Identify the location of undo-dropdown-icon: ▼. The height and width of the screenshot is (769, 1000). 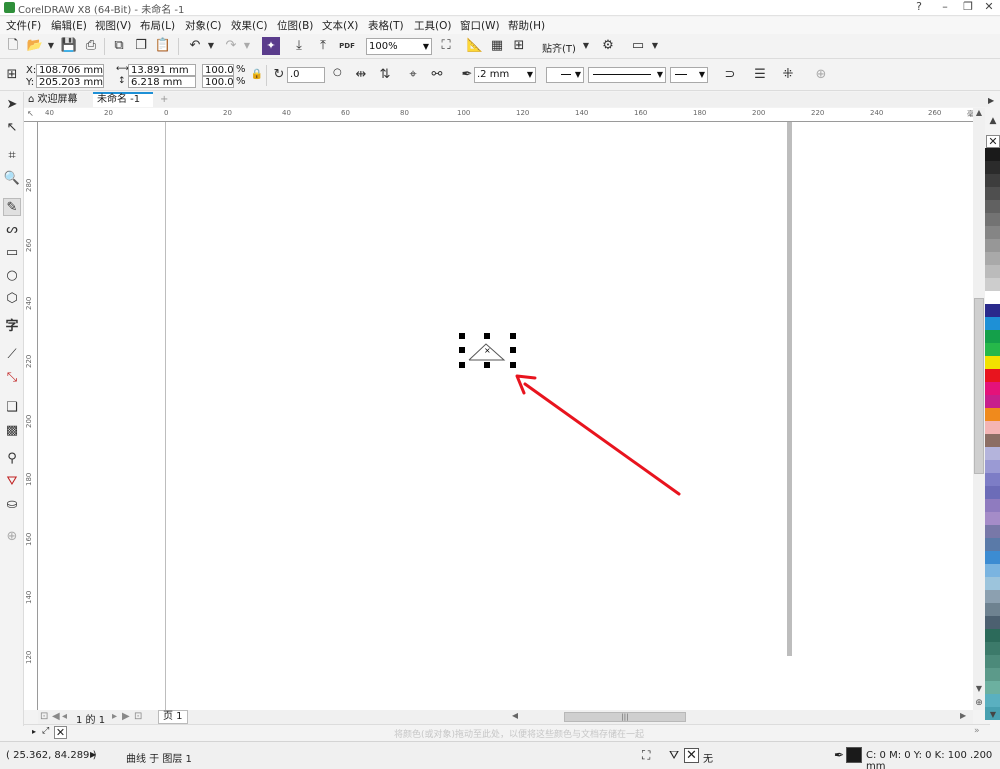
(211, 46).